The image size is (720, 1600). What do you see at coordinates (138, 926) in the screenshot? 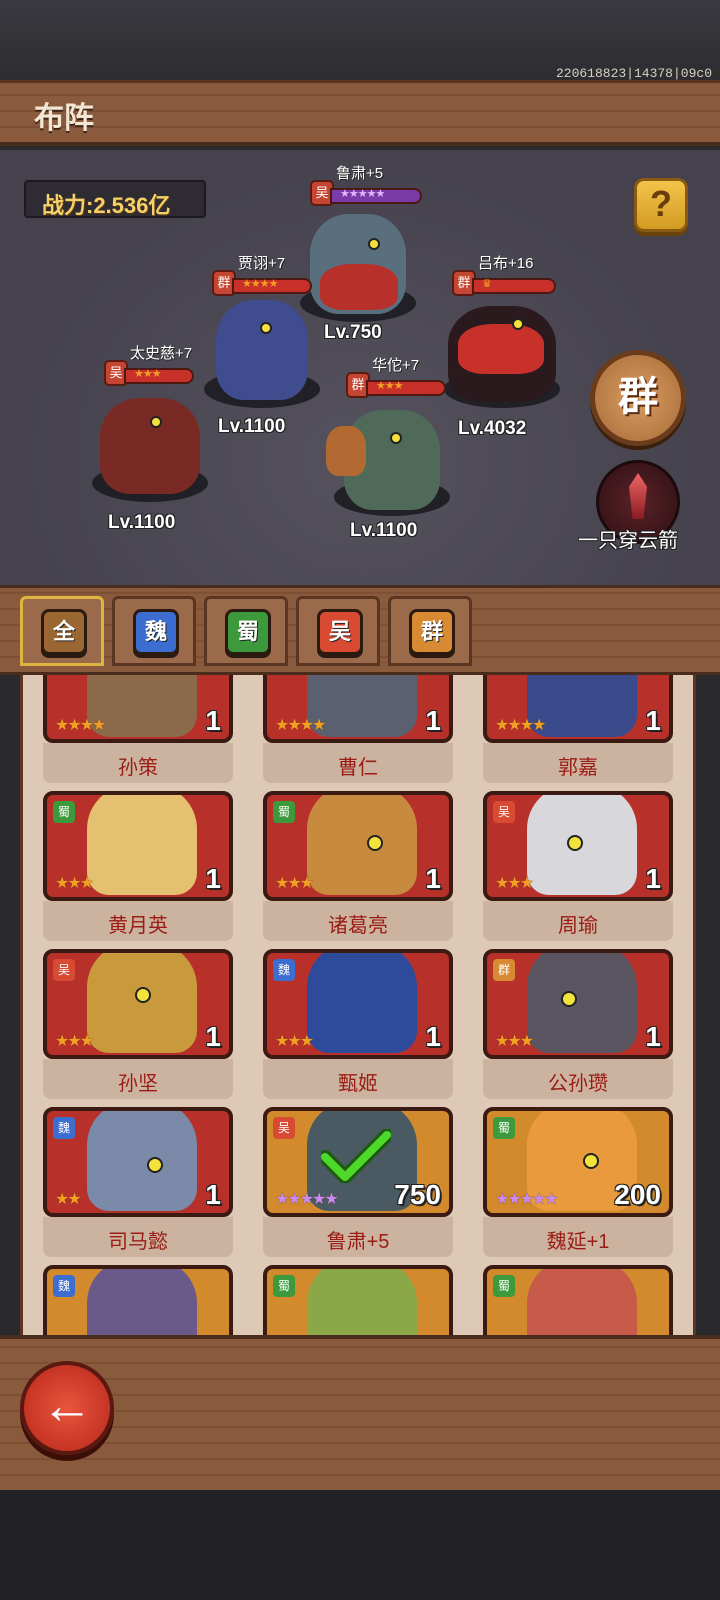
I see `card-name: 黄月英` at bounding box center [138, 926].